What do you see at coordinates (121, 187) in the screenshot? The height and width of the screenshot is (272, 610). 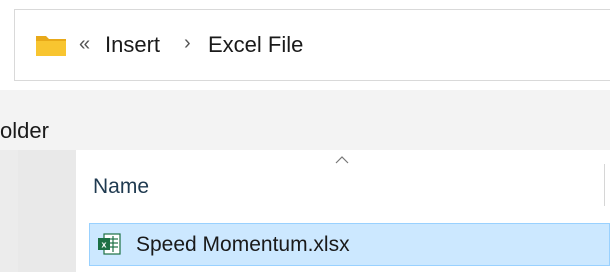 I see `column-header-name: Name` at bounding box center [121, 187].